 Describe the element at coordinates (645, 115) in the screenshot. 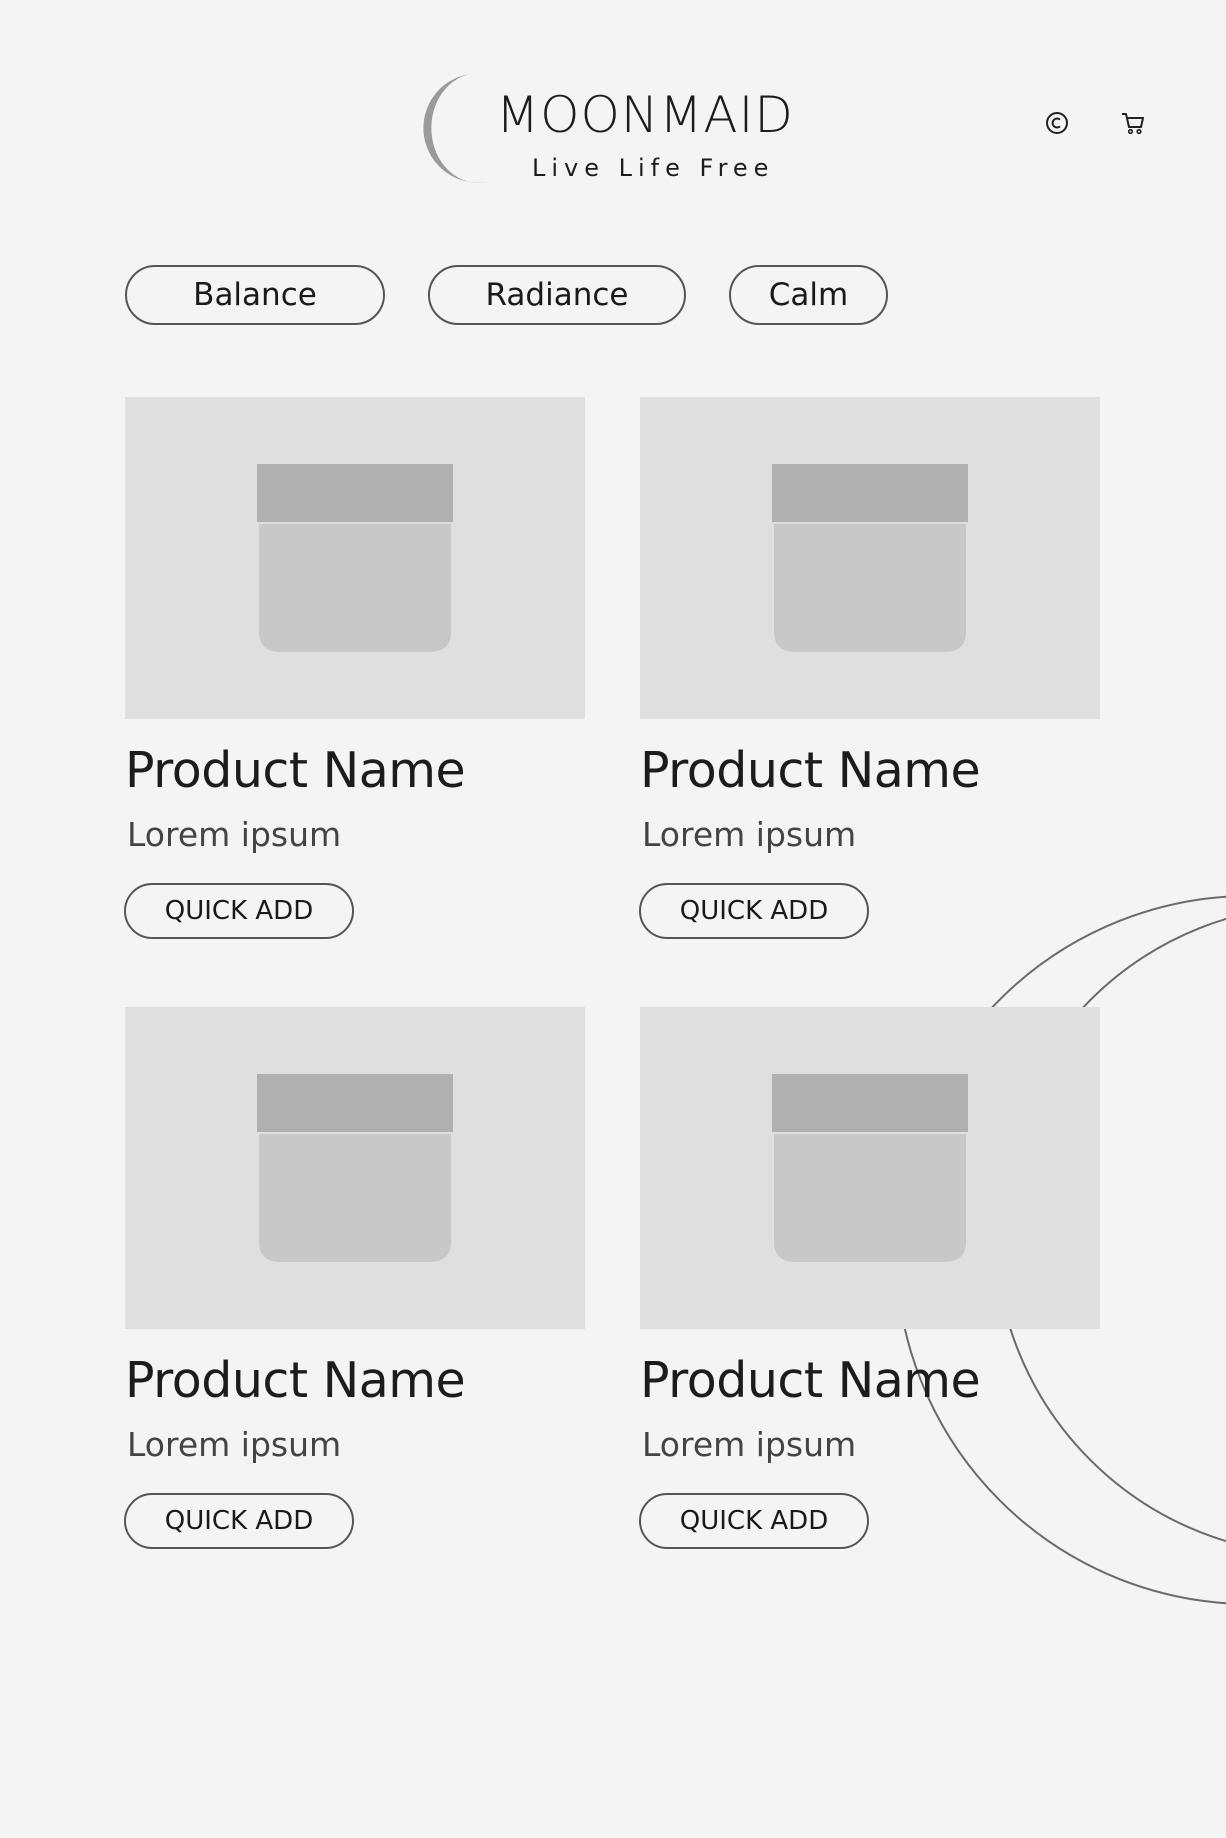

I see `brand-name: MOONMAID` at that location.